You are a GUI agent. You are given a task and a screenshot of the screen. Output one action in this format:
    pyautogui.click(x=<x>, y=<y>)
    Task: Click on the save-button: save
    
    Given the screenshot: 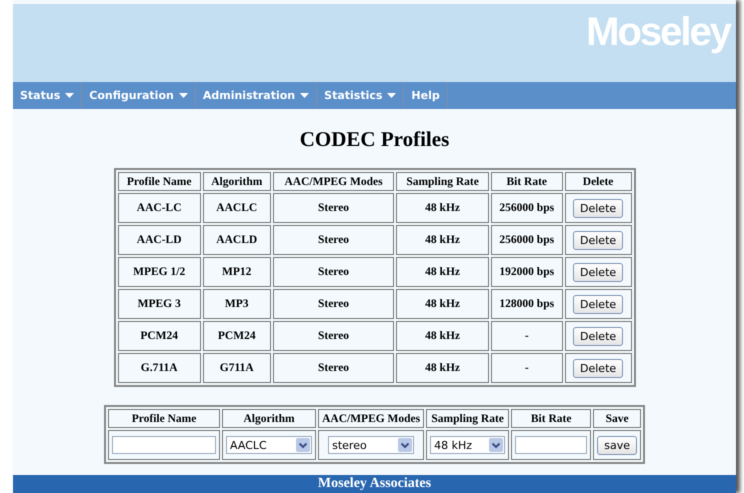 What is the action you would take?
    pyautogui.click(x=617, y=445)
    